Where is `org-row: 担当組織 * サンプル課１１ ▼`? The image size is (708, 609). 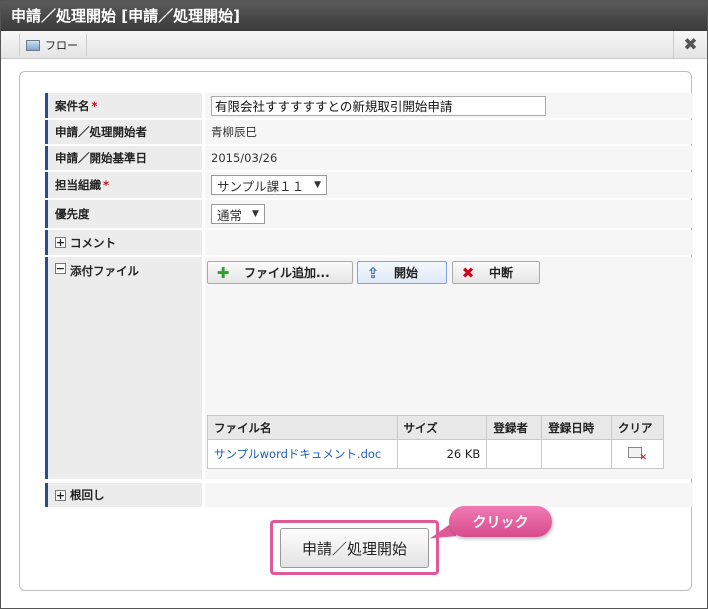
org-row: 担当組織 * サンプル課１１ ▼ is located at coordinates (369, 185).